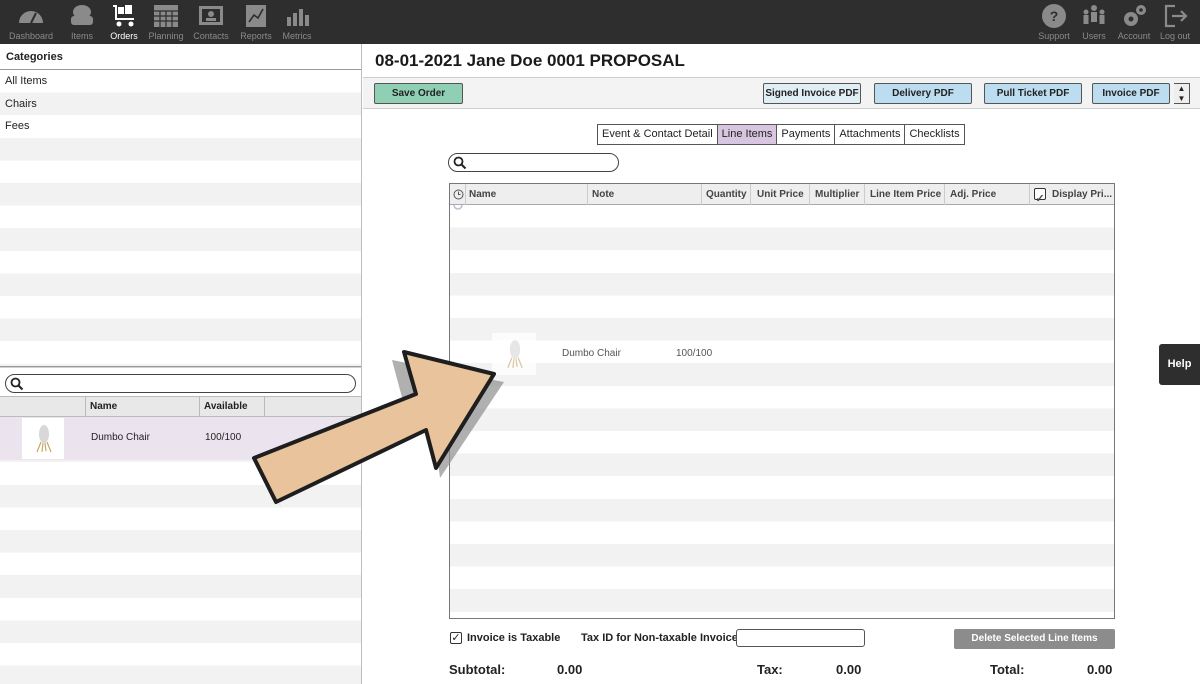 This screenshot has height=684, width=1200. Describe the element at coordinates (935, 134) in the screenshot. I see `tab-checklists: Checklists` at that location.